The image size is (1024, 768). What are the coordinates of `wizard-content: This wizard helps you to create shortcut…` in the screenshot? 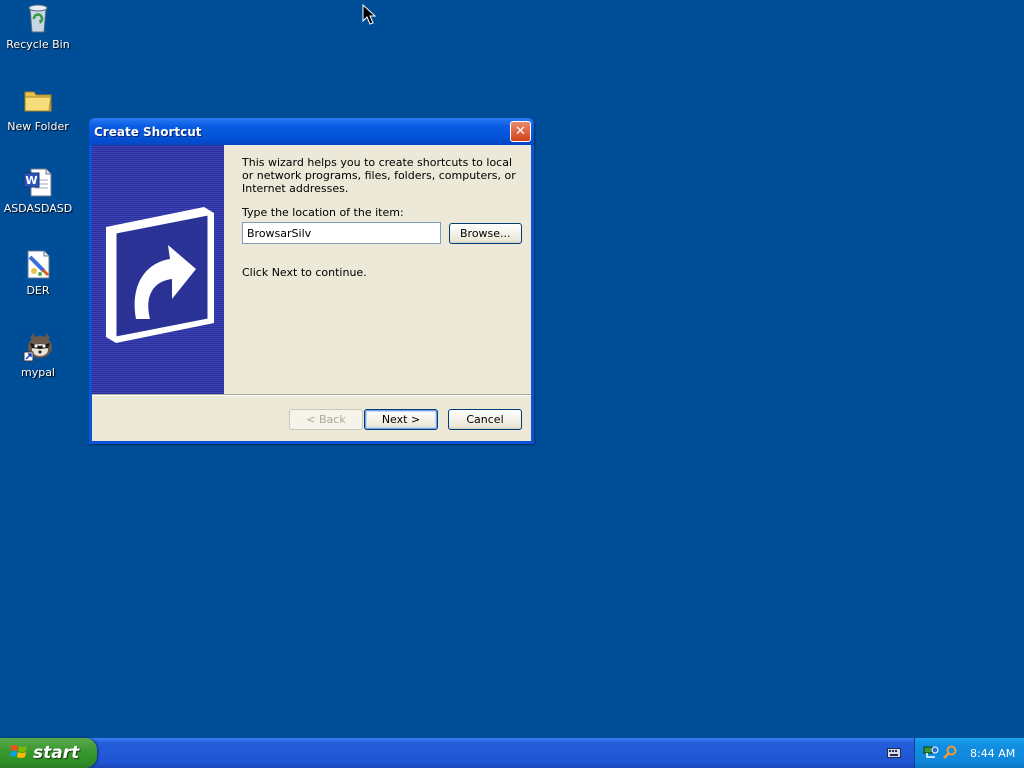 It's located at (382, 217).